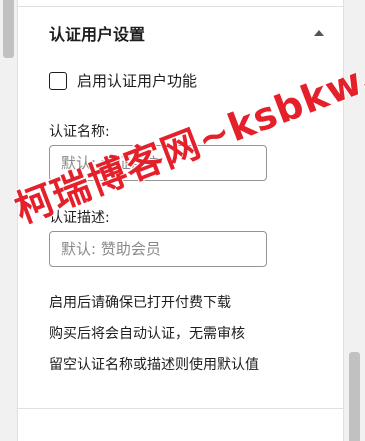 This screenshot has height=441, width=365. I want to click on help-text-line-1: 启用后请确保已打开付费下载, so click(140, 303).